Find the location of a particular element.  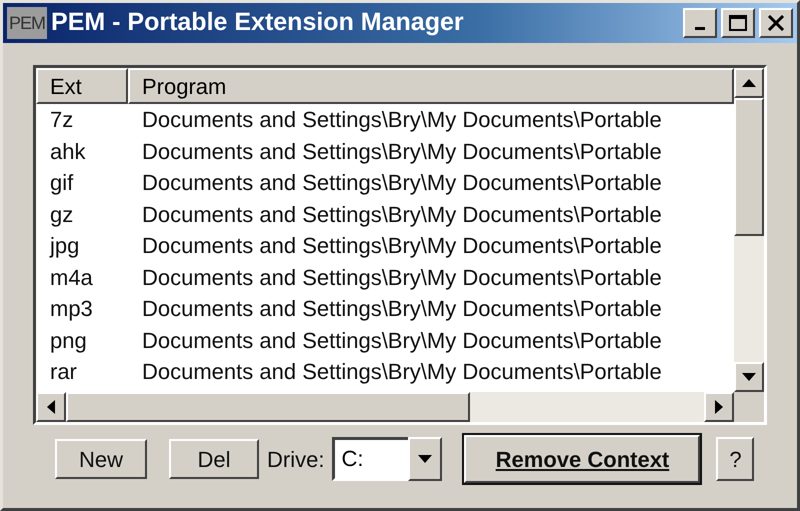

drive-field: C: is located at coordinates (370, 459).